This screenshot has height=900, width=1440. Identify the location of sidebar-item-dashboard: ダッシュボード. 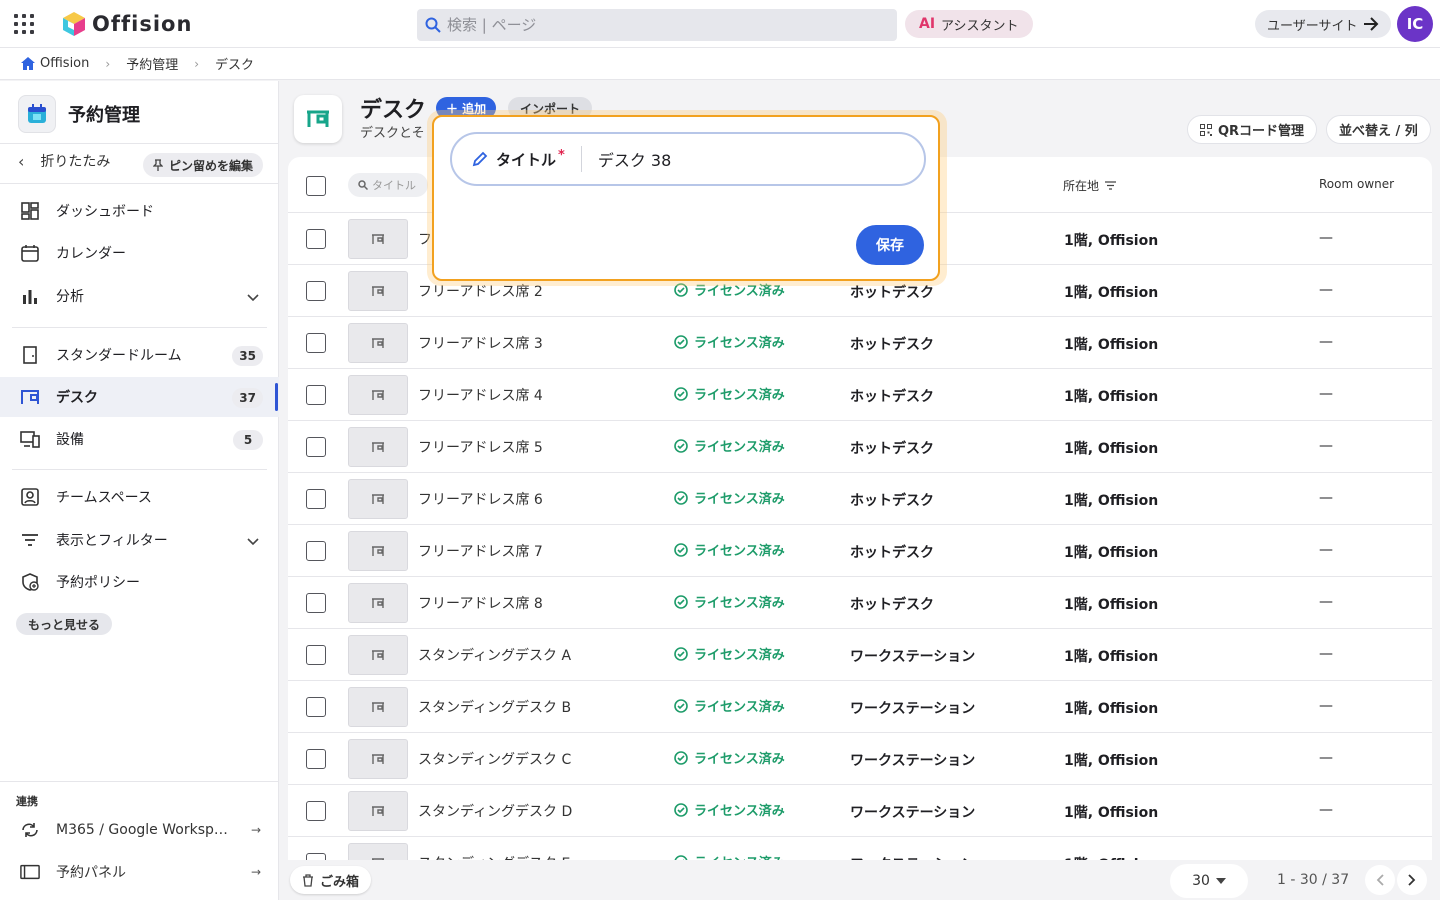
(139, 211).